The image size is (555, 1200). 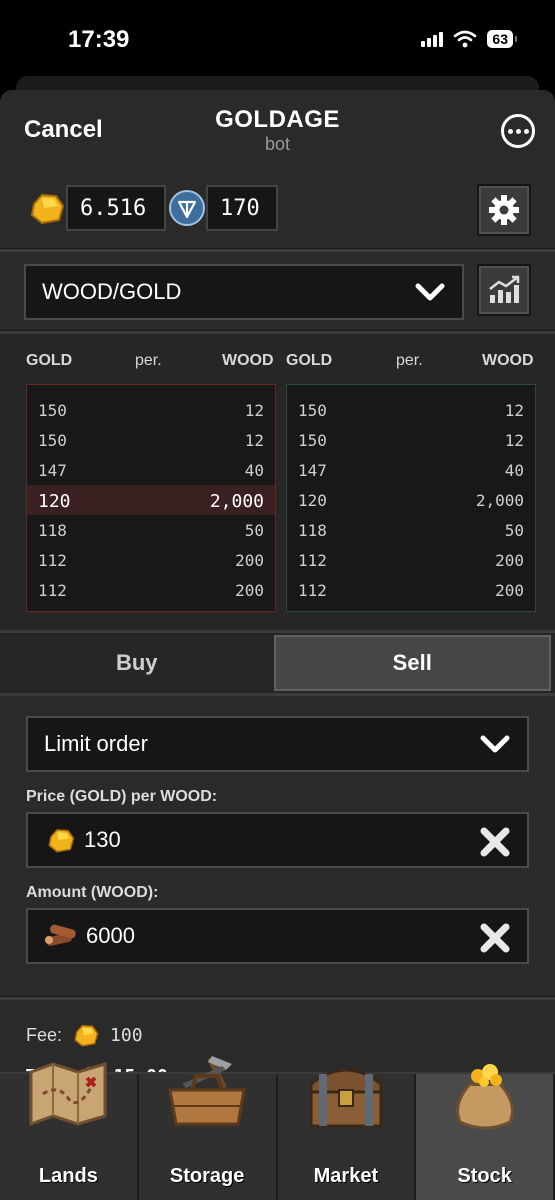 I want to click on buy-header-per: per., so click(x=409, y=360).